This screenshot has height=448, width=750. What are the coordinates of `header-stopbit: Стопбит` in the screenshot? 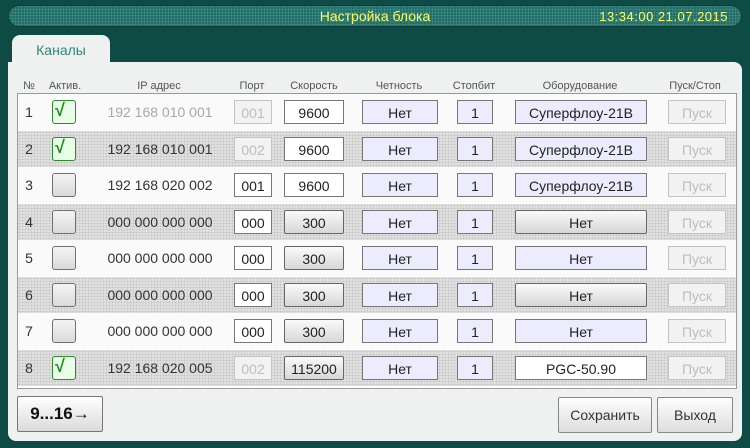 It's located at (474, 86).